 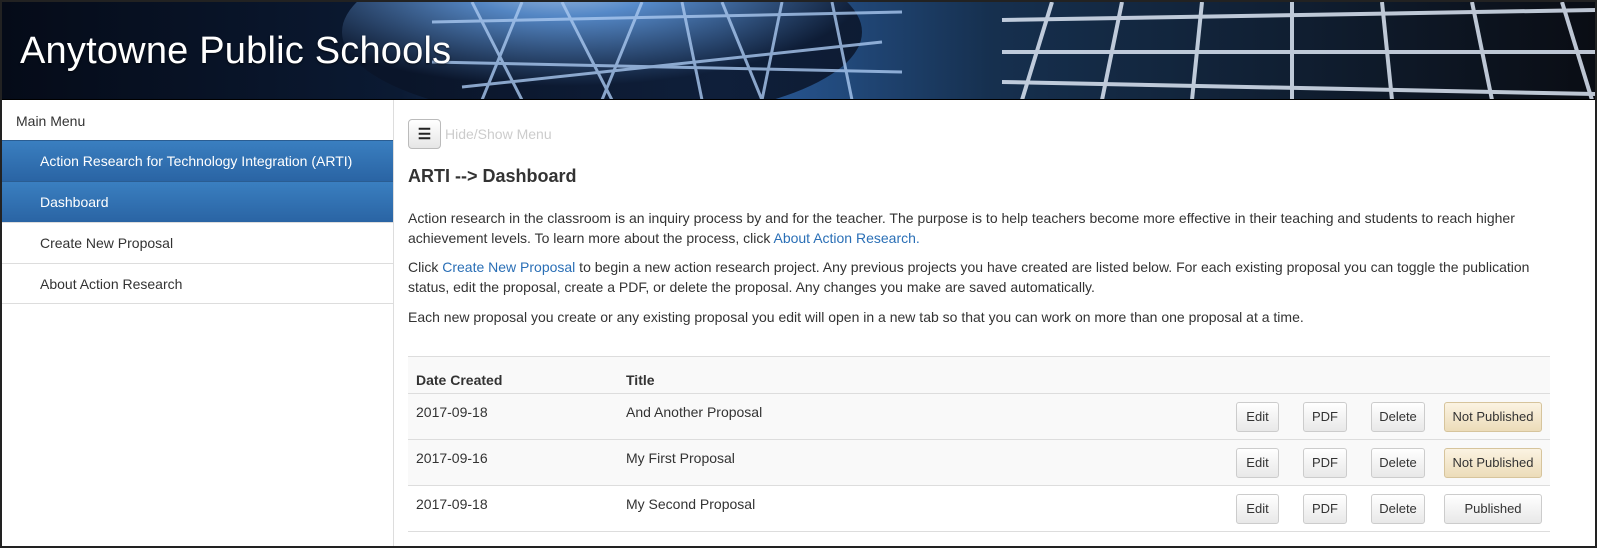 I want to click on cell-title: My First Proposal, so click(x=923, y=462).